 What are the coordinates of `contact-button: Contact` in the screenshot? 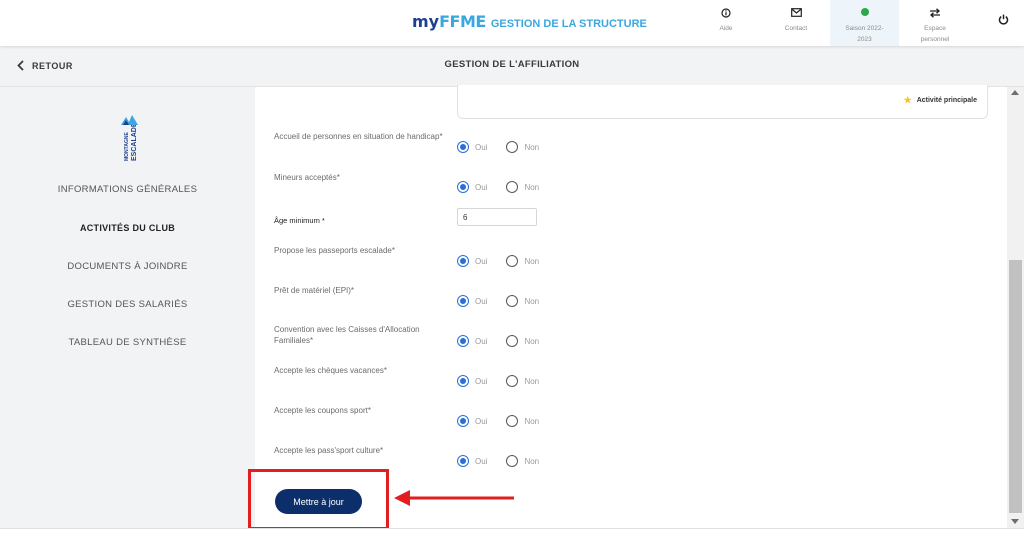 It's located at (796, 23).